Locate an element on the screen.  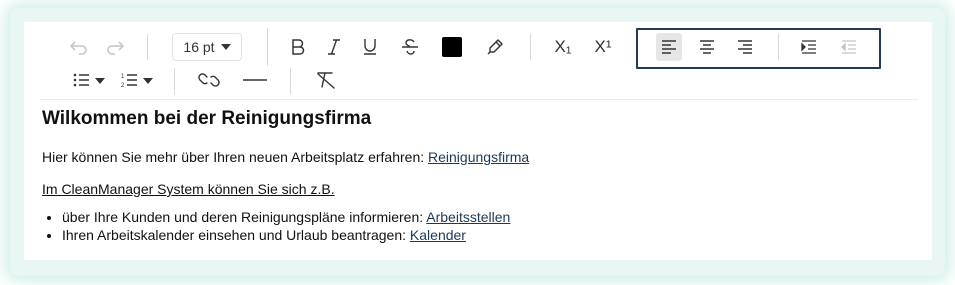
numbered-list-button: 12 is located at coordinates (138, 80).